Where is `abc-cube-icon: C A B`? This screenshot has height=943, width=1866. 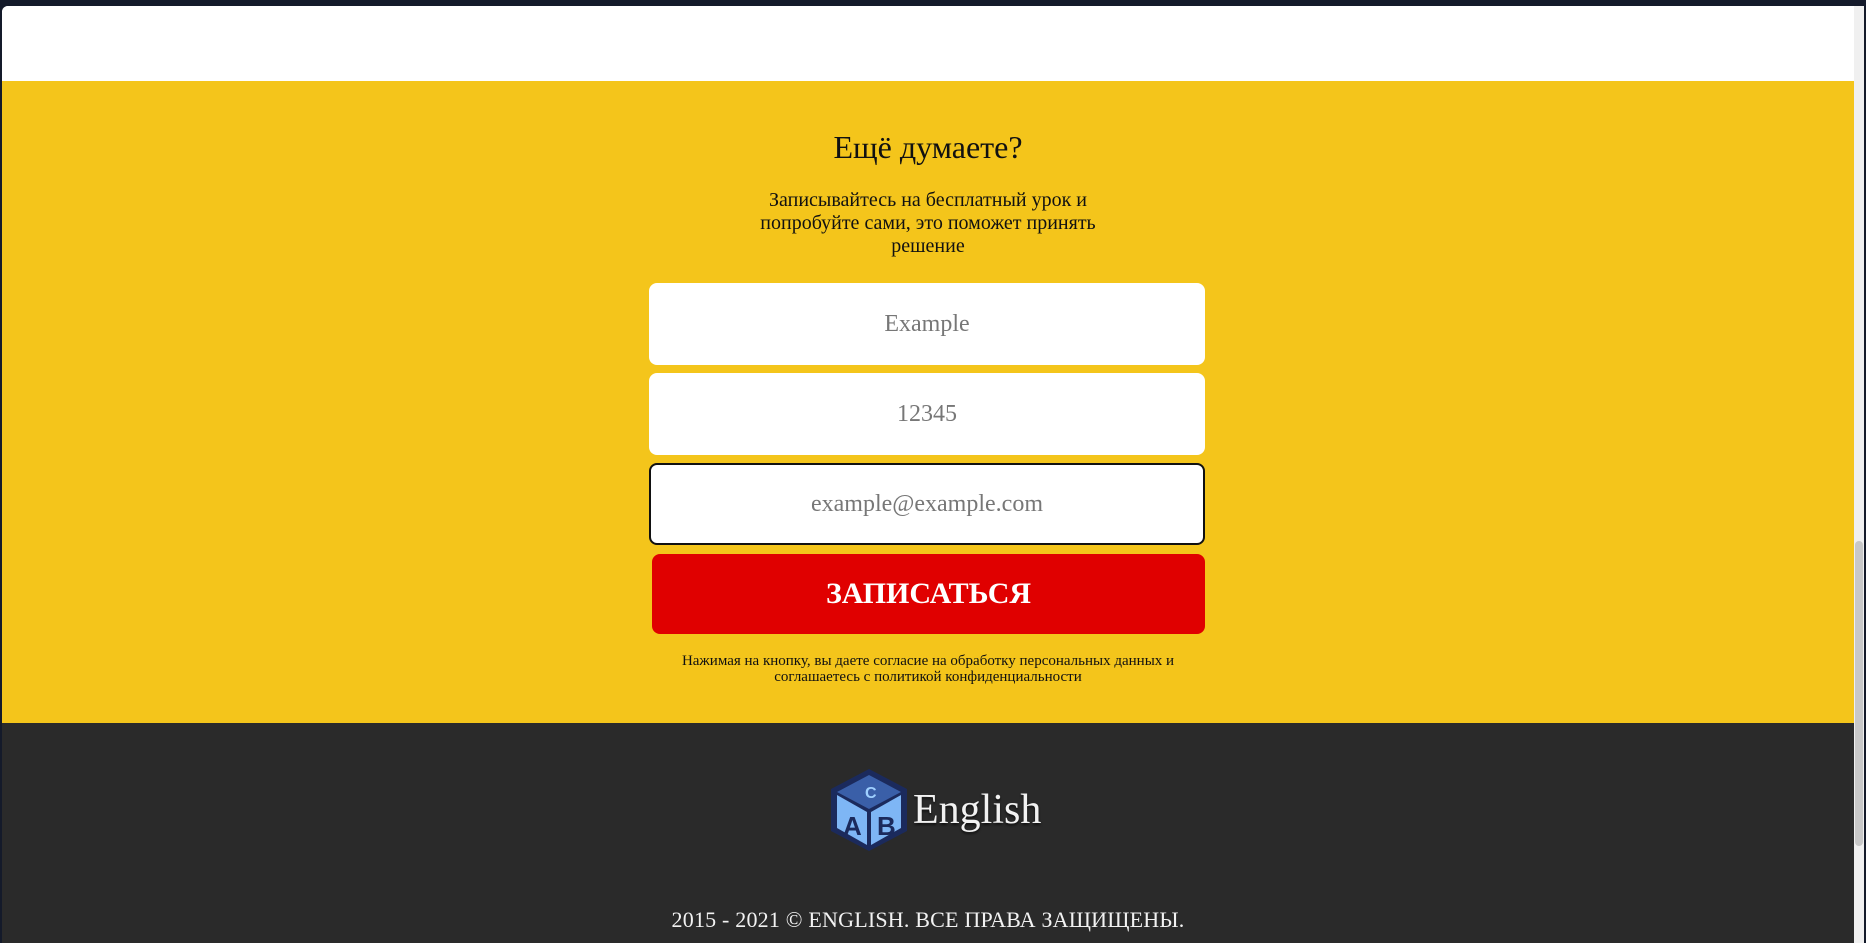
abc-cube-icon: C A B is located at coordinates (869, 810).